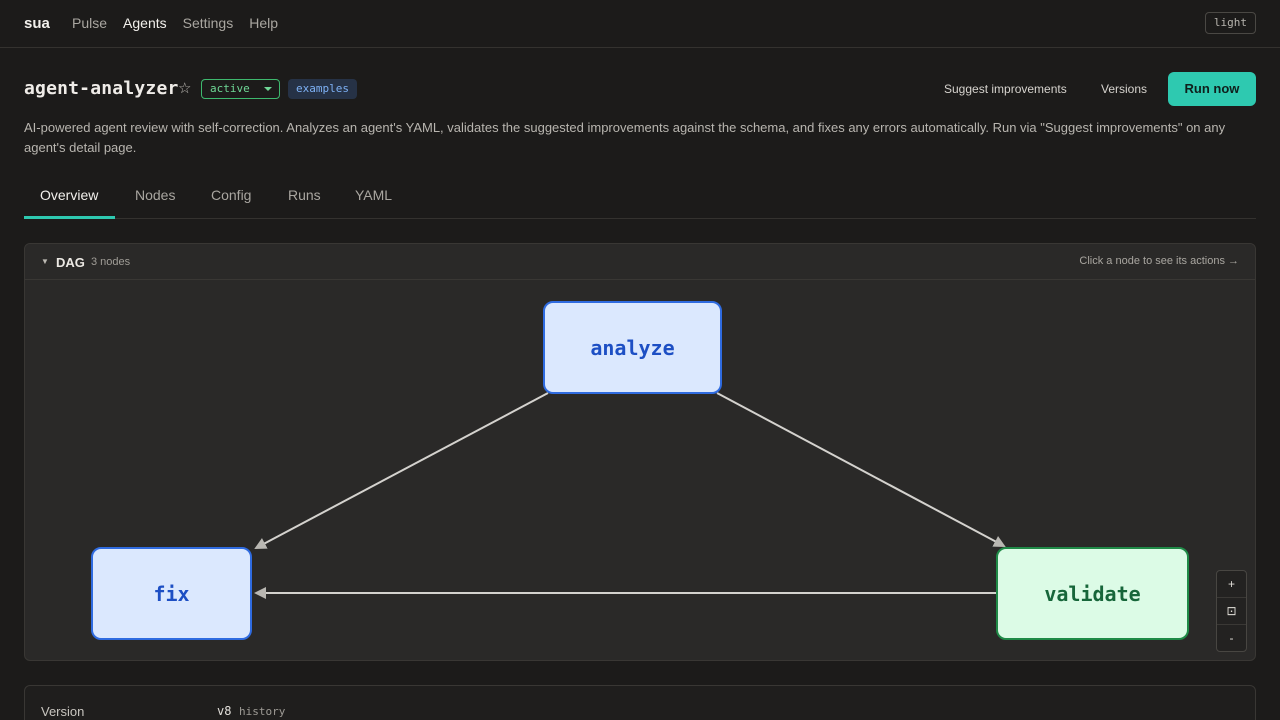 The height and width of the screenshot is (720, 1280). I want to click on page-title: agent-analyzer, so click(101, 88).